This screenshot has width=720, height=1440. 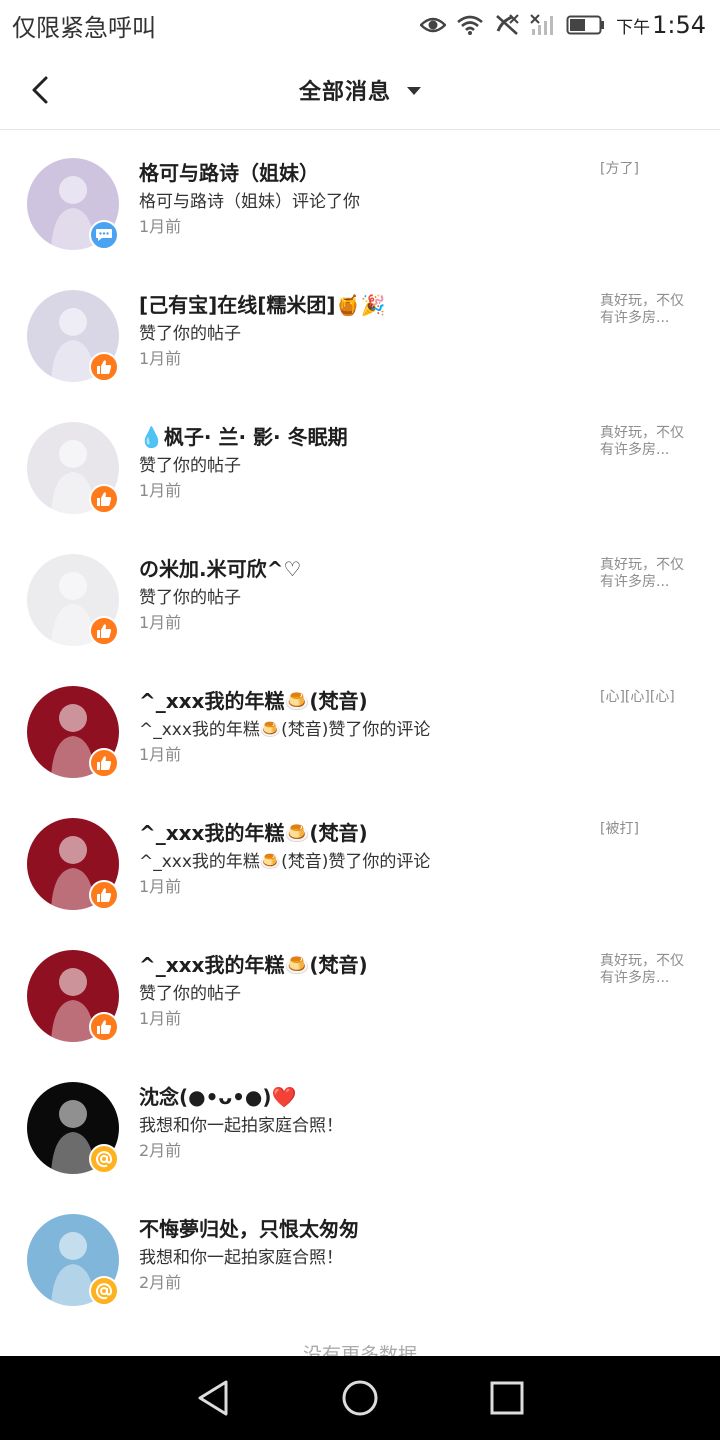 I want to click on sender-name: 格可与路诗（姐妹）, so click(x=229, y=171).